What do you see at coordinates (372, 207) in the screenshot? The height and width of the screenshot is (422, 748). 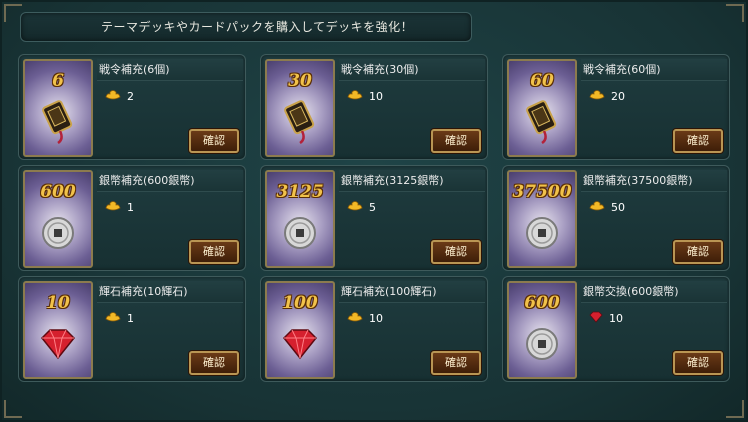 I see `price-value: 5` at bounding box center [372, 207].